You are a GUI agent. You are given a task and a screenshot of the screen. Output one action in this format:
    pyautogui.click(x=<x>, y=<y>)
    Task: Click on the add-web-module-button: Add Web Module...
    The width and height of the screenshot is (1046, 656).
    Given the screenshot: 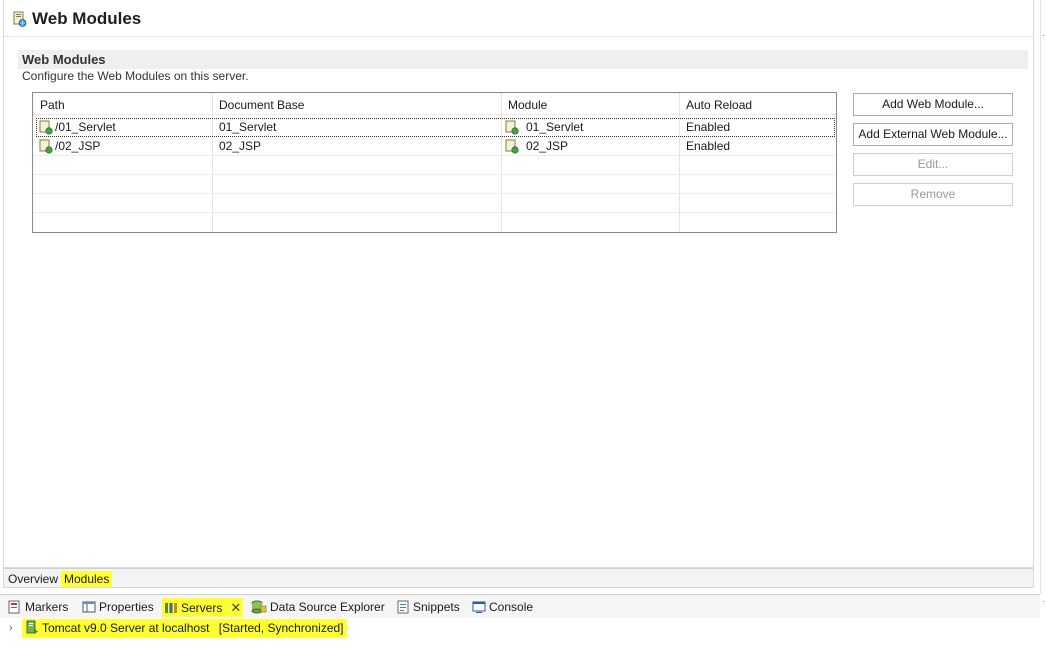 What is the action you would take?
    pyautogui.click(x=933, y=104)
    